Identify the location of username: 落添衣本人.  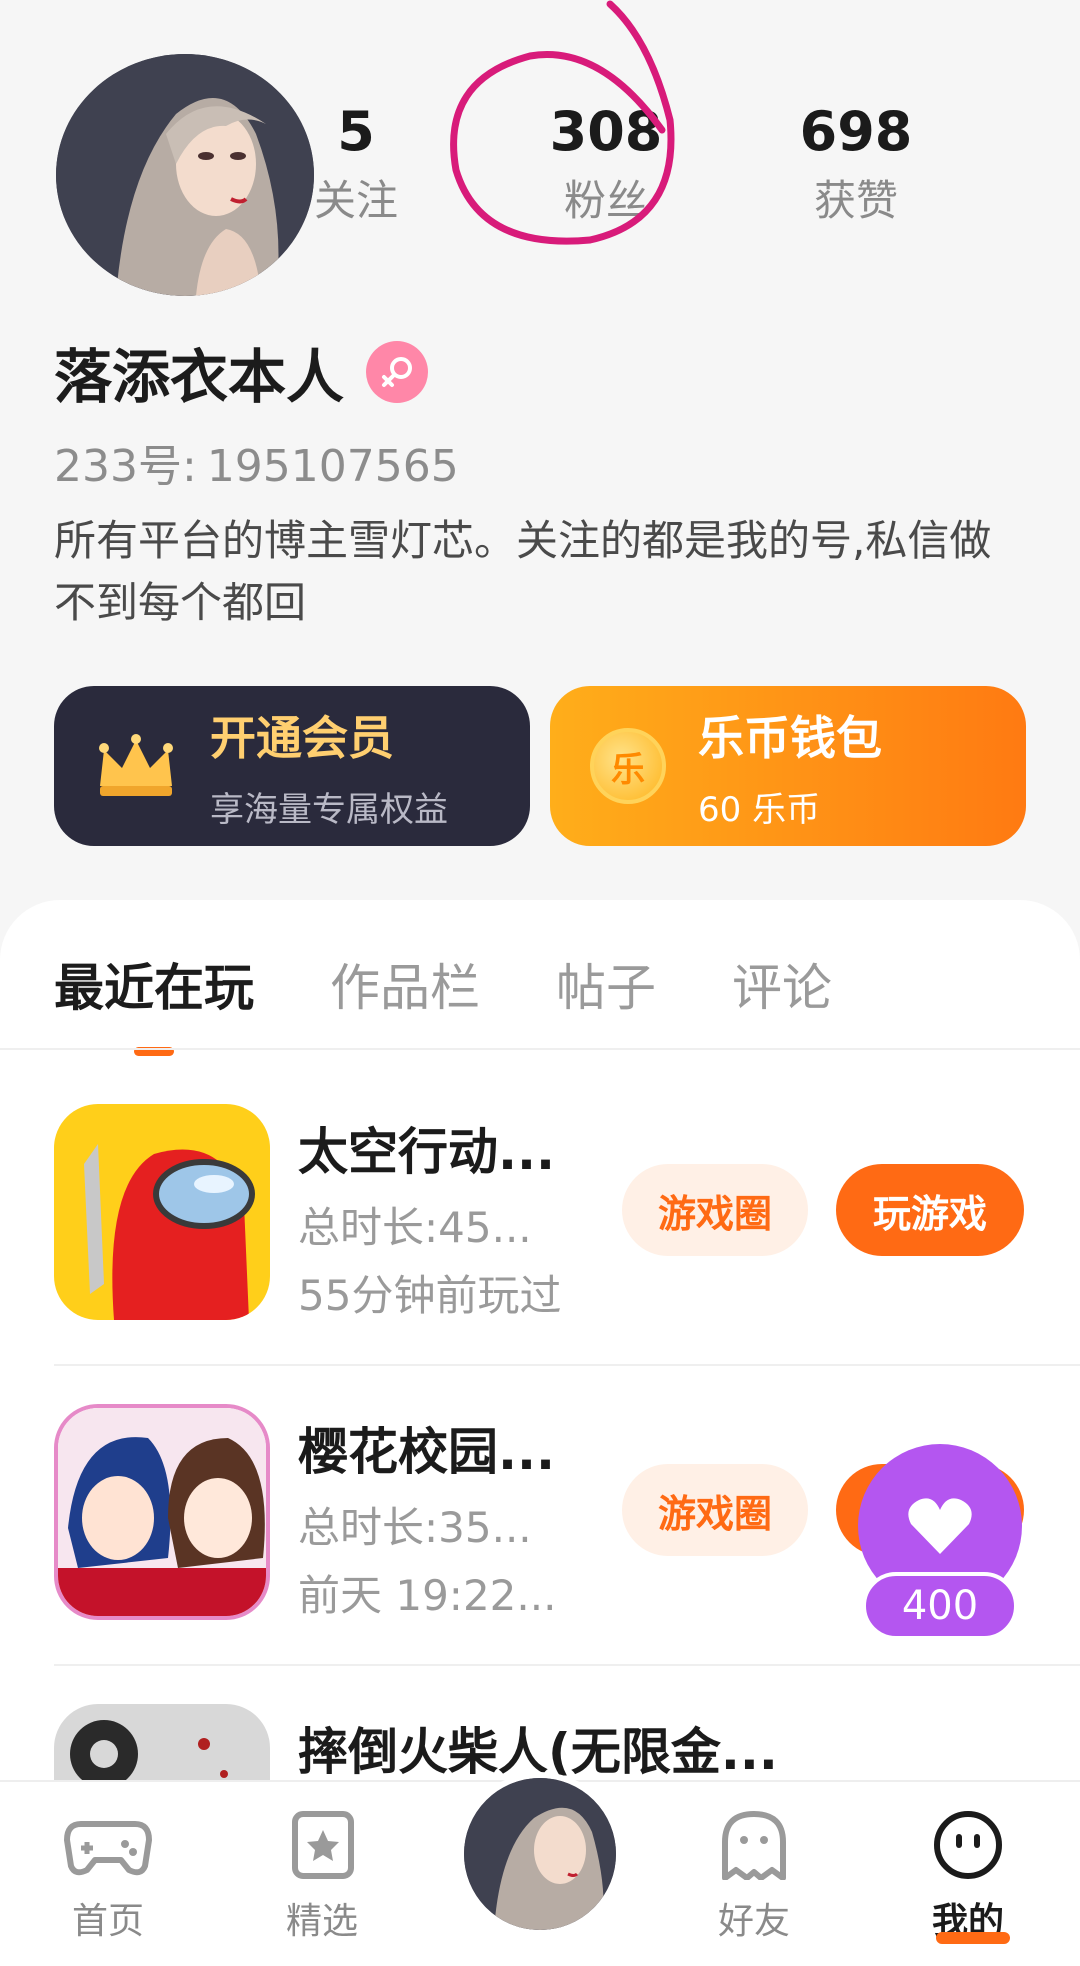
(199, 377).